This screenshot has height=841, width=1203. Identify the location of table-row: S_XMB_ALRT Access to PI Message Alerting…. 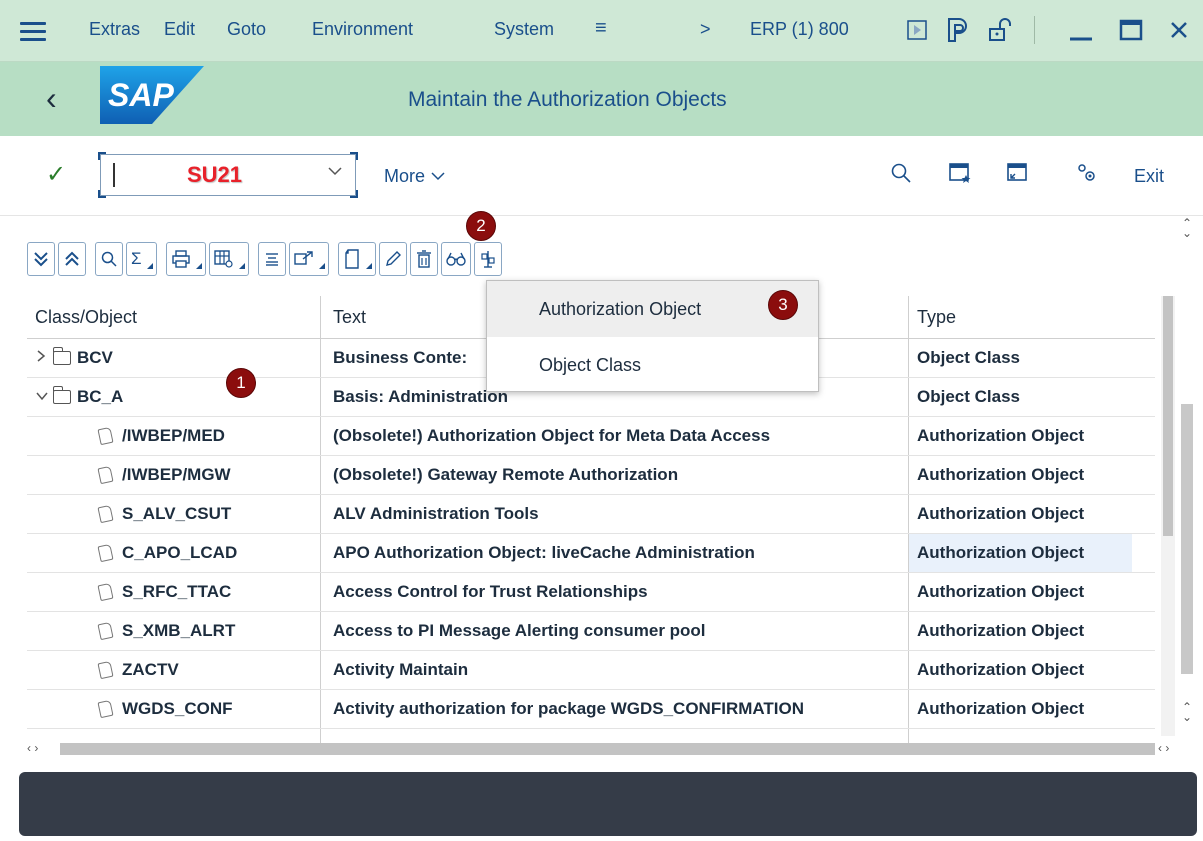
(591, 631).